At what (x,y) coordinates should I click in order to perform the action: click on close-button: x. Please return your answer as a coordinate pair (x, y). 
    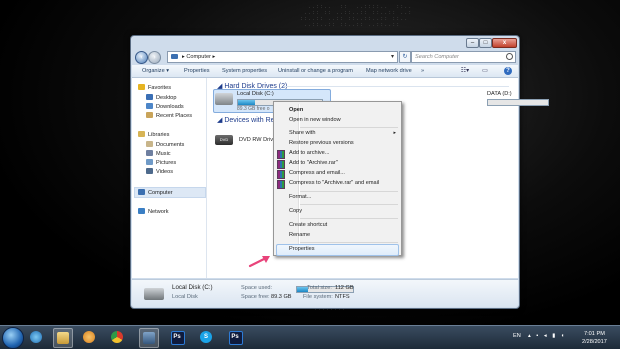
    Looking at the image, I should click on (504, 43).